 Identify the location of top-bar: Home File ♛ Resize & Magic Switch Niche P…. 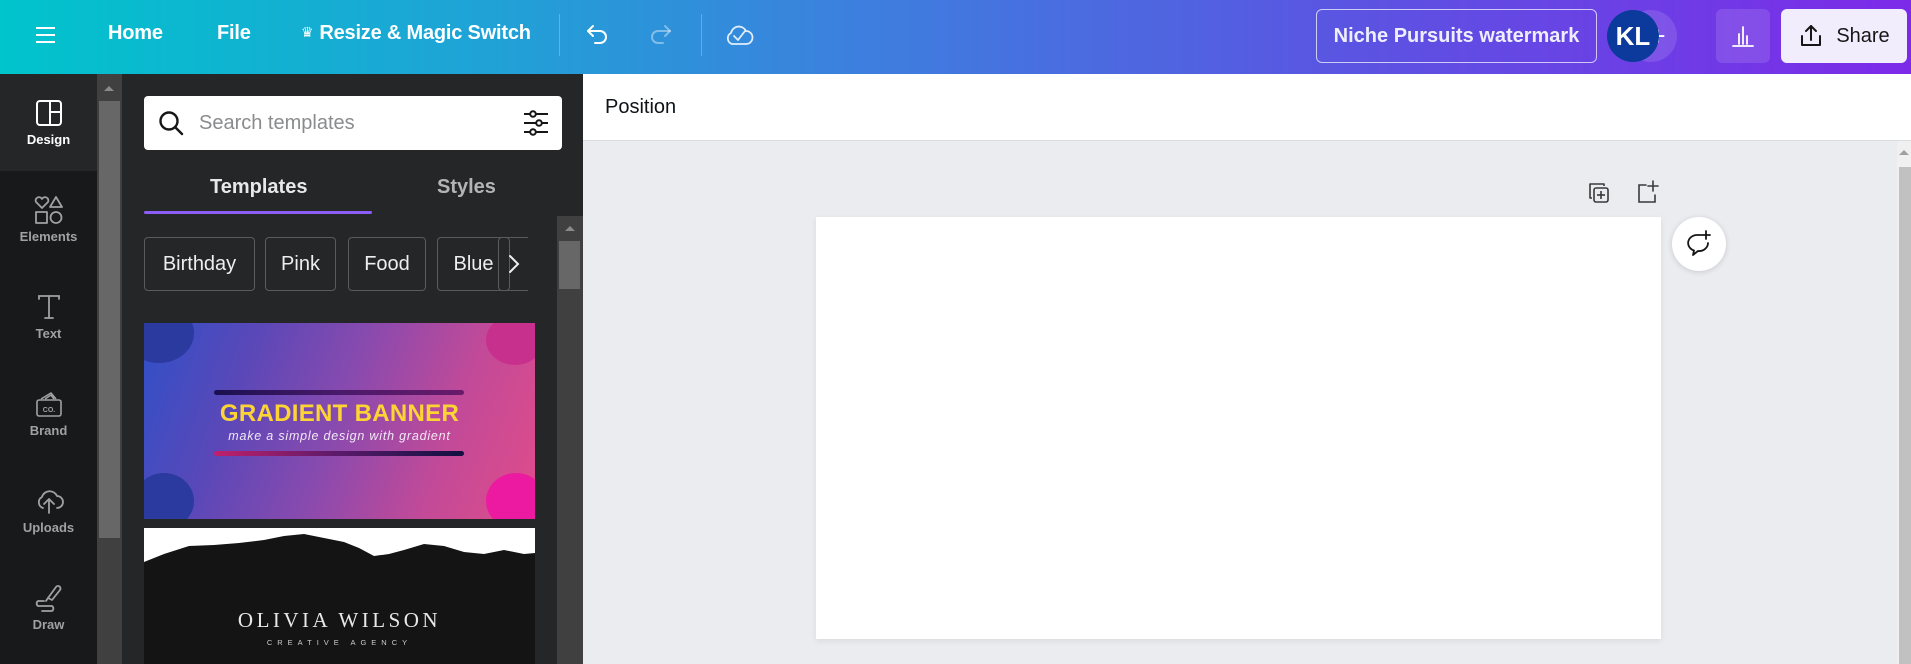
(955, 37).